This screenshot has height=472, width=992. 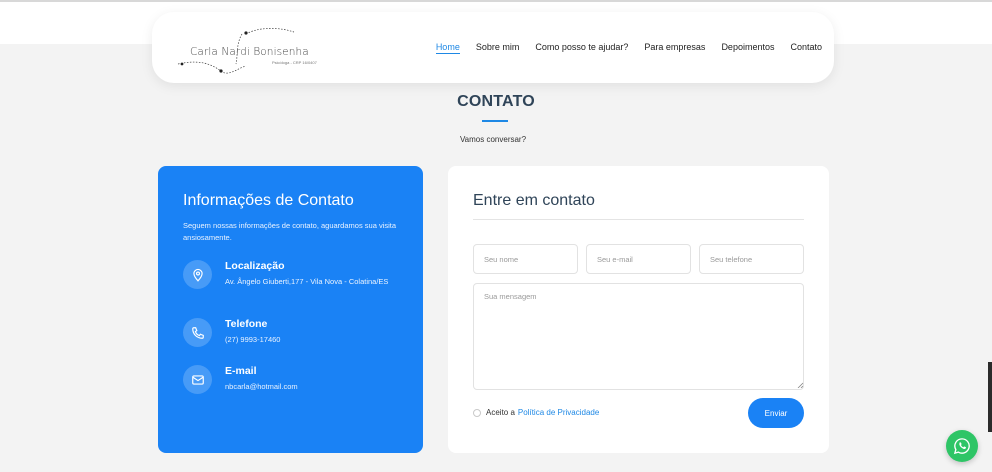 What do you see at coordinates (751, 259) in the screenshot?
I see `phone-input` at bounding box center [751, 259].